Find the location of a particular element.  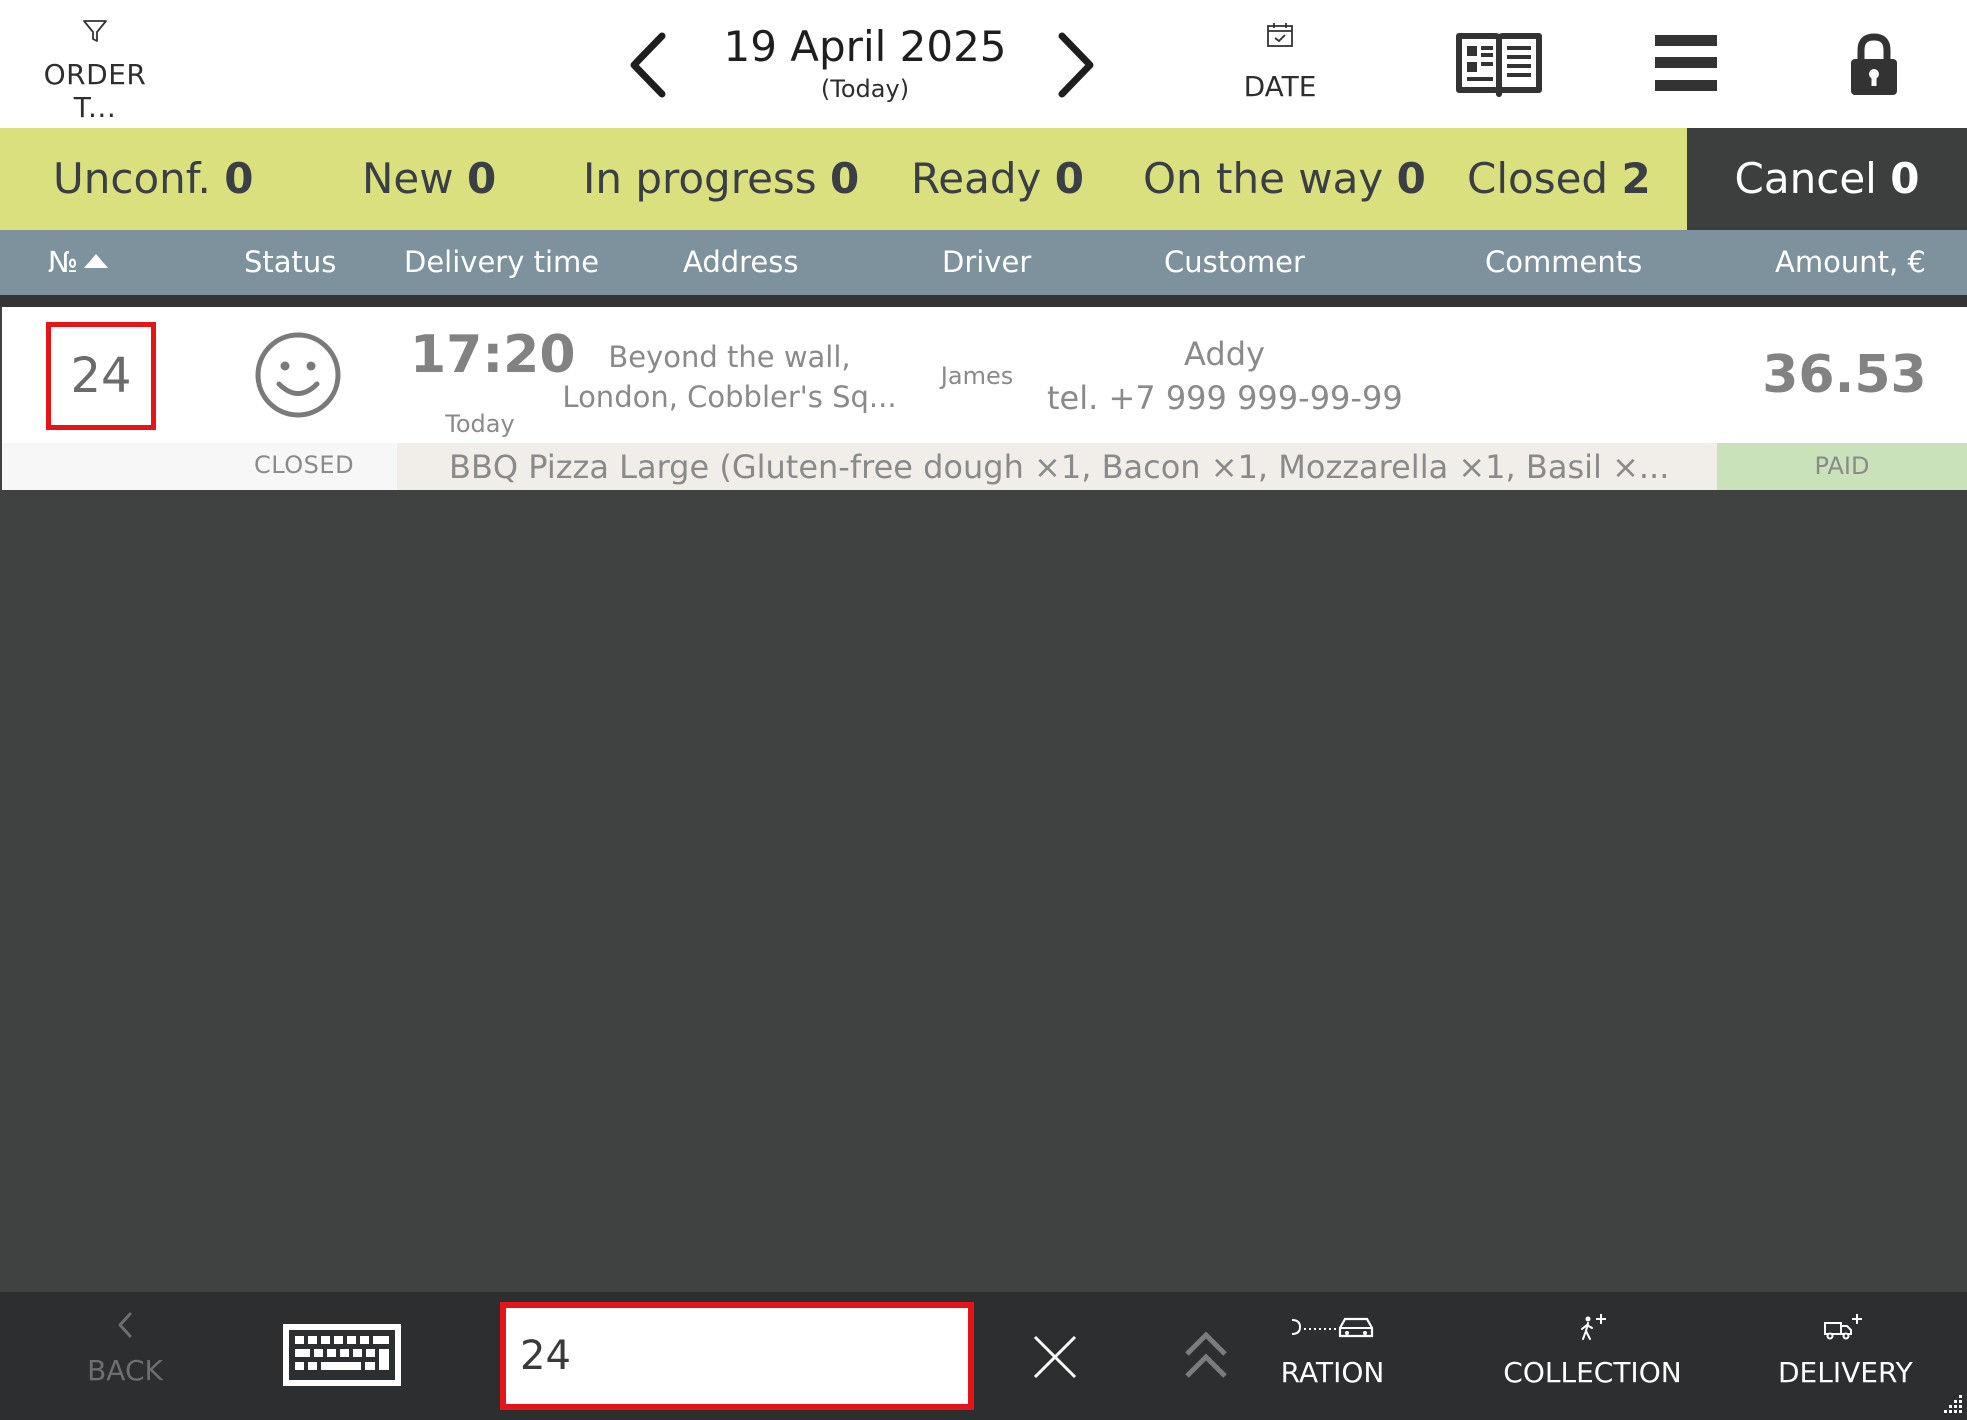

col-driver: Driver is located at coordinates (986, 262).